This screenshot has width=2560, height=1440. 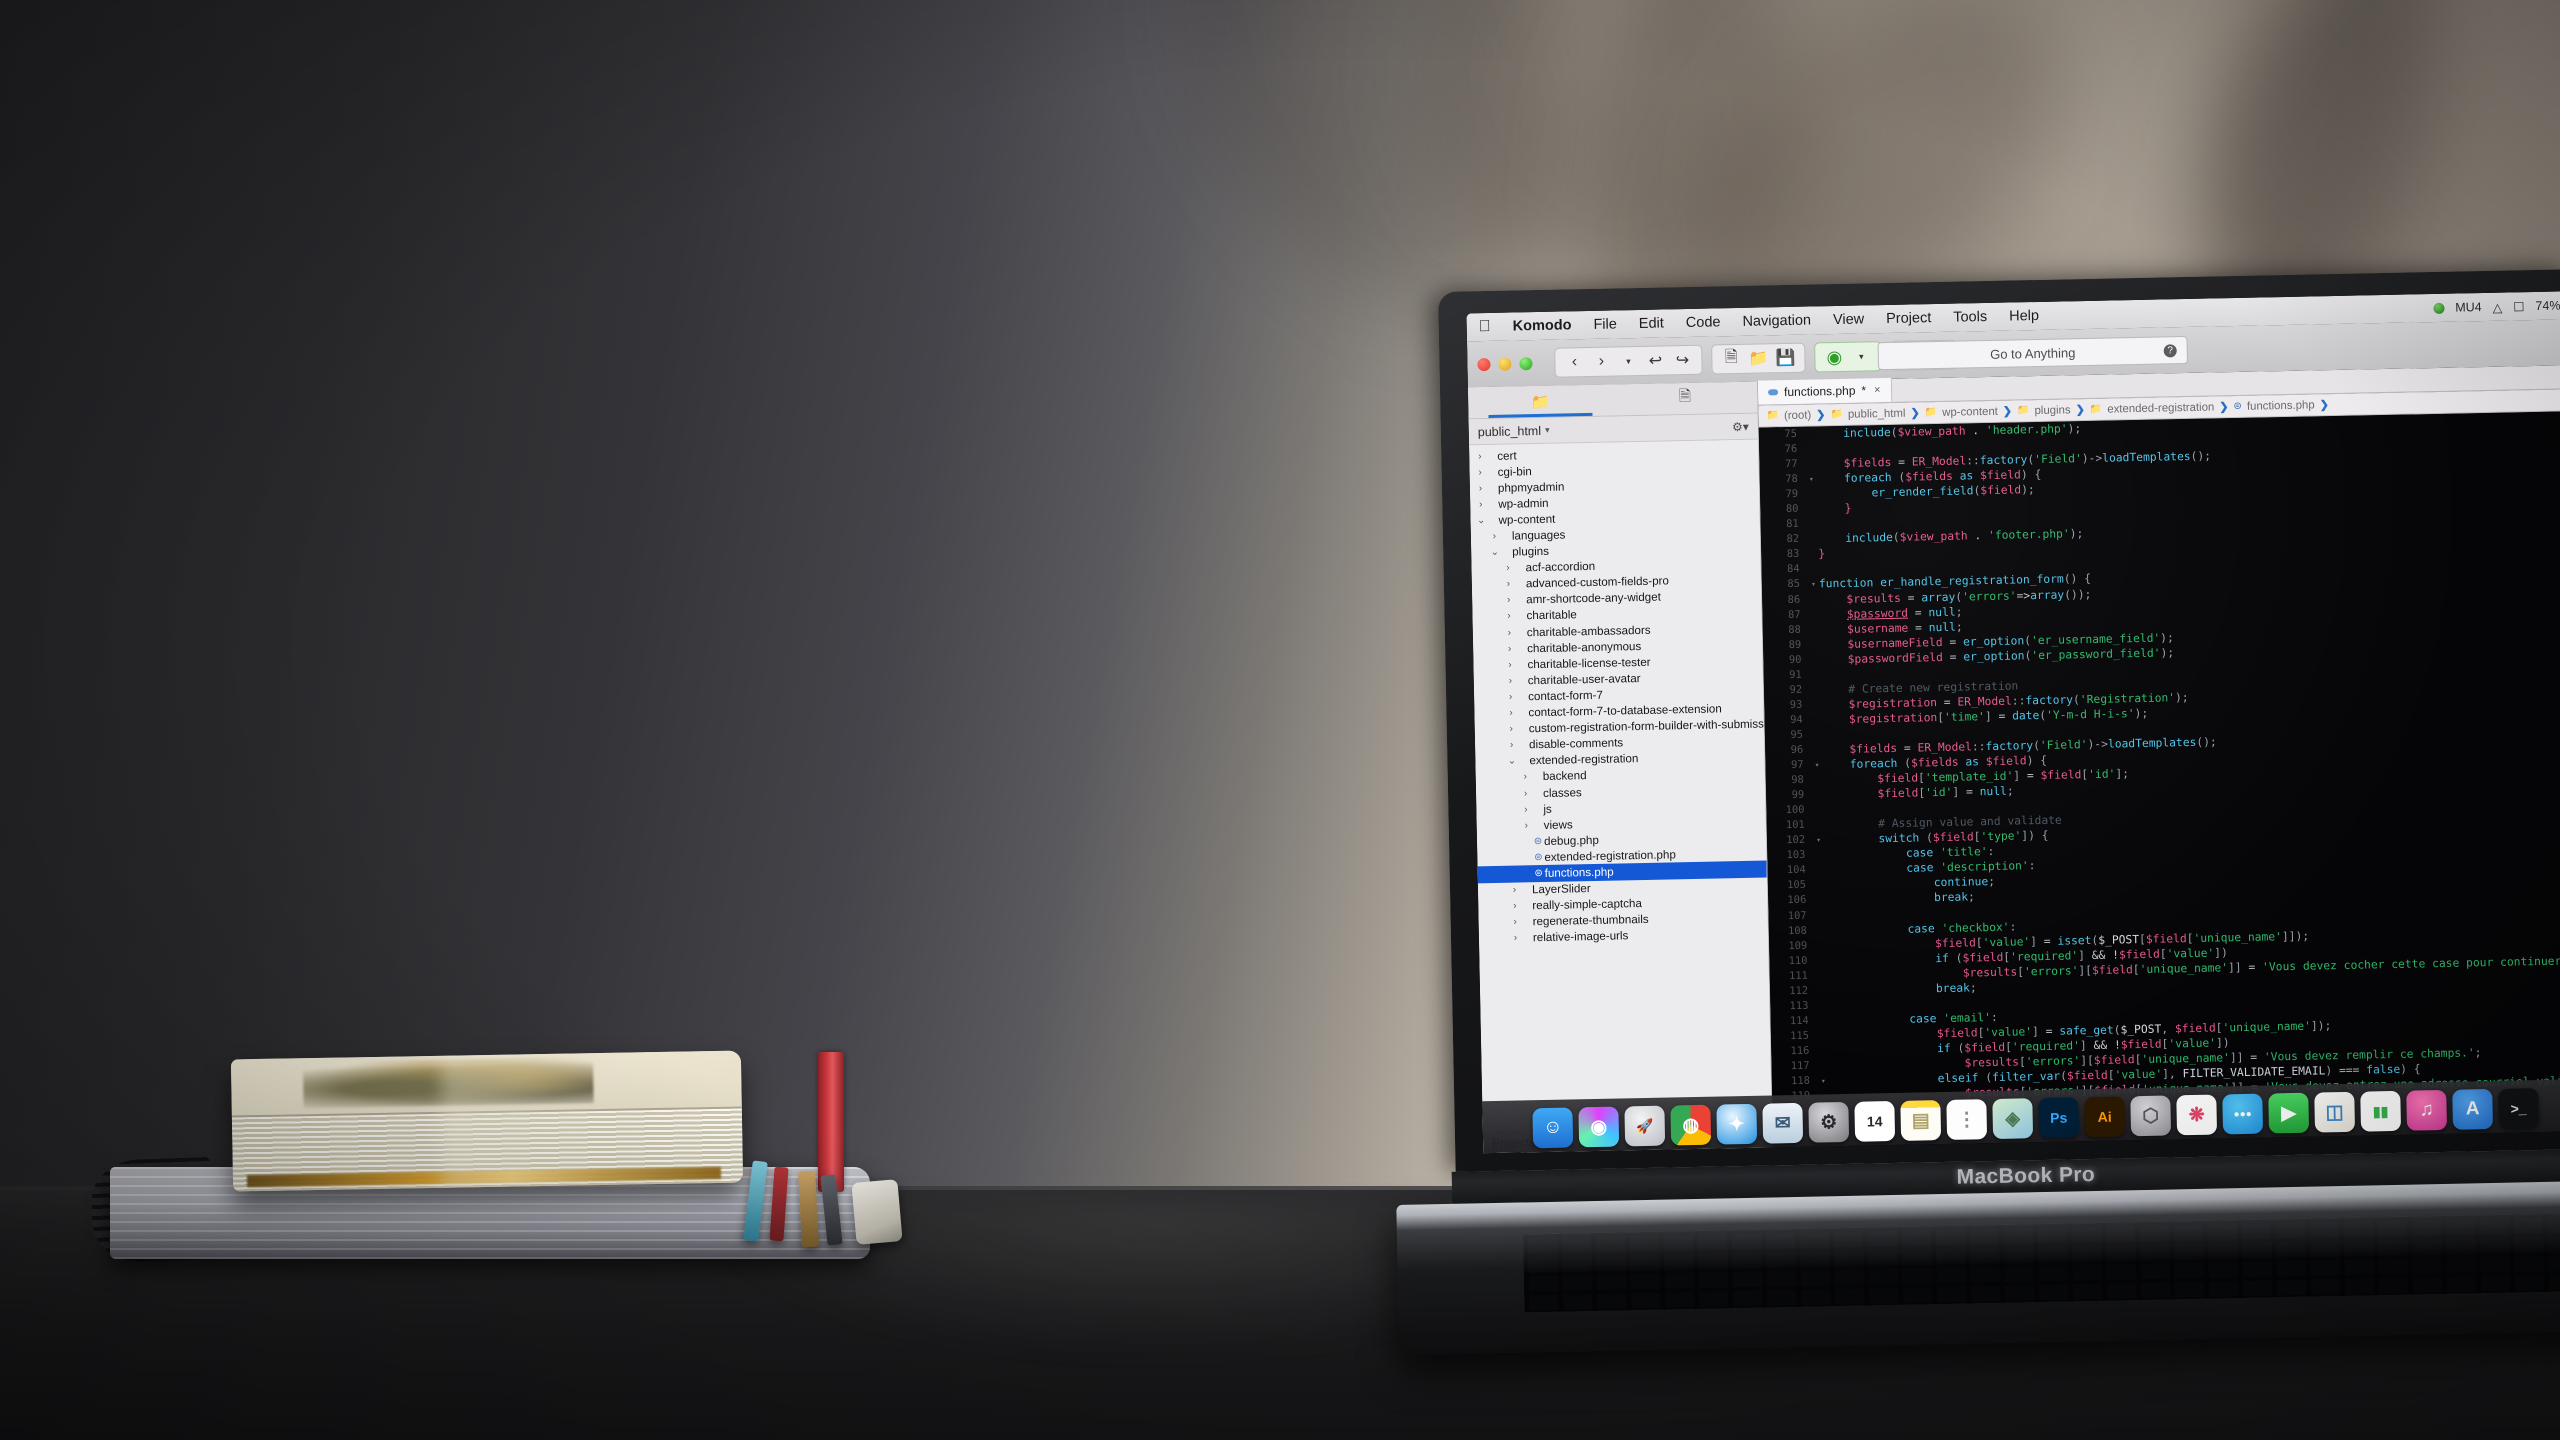 I want to click on undo-icon: ↩, so click(x=1655, y=360).